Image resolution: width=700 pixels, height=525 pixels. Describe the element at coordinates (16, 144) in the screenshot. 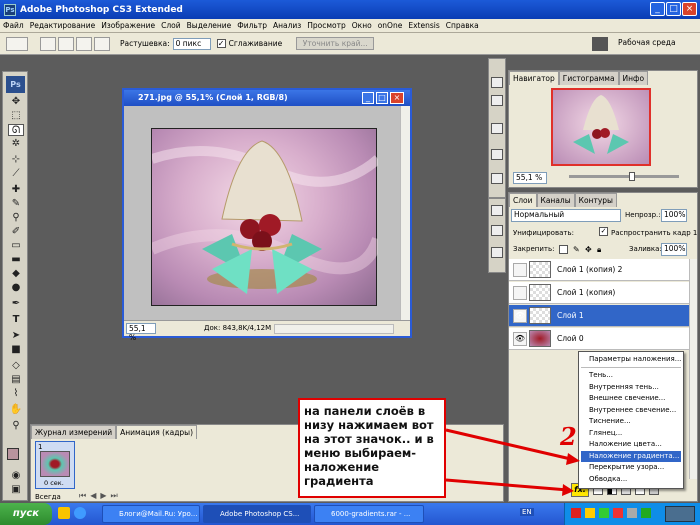

I see `magic-wand-tool-icon: ✲` at that location.